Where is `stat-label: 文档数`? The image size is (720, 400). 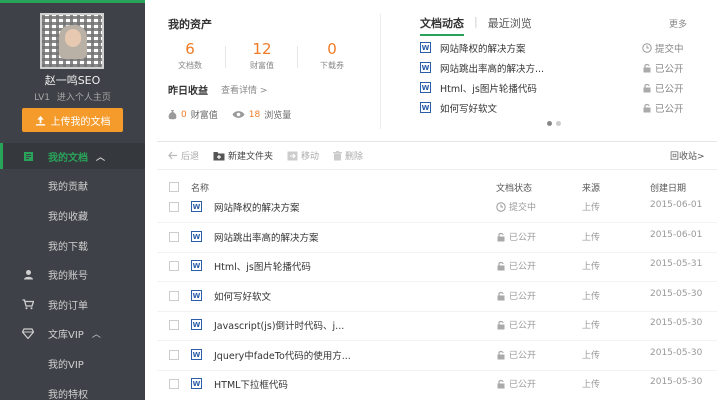 stat-label: 文档数 is located at coordinates (190, 65).